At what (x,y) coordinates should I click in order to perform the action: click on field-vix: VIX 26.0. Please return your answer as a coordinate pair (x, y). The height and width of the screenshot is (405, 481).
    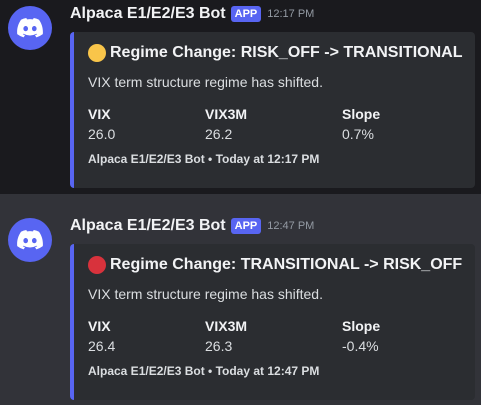
    Looking at the image, I should click on (148, 124).